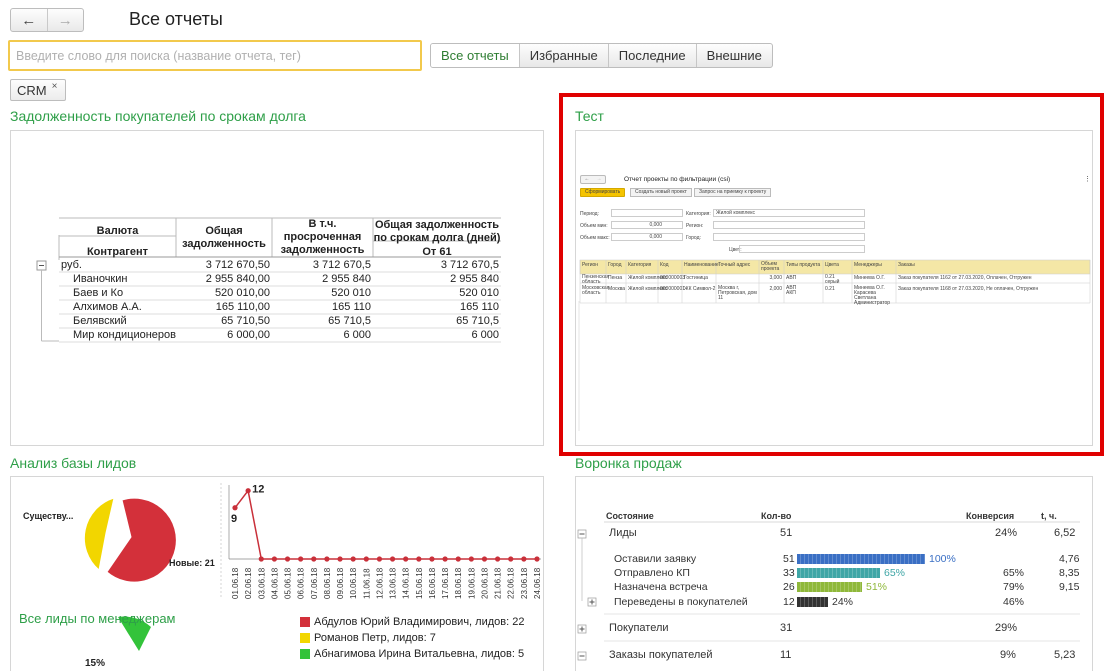  What do you see at coordinates (224, 237) in the screenshot?
I see `col-total: Общая задолженность` at bounding box center [224, 237].